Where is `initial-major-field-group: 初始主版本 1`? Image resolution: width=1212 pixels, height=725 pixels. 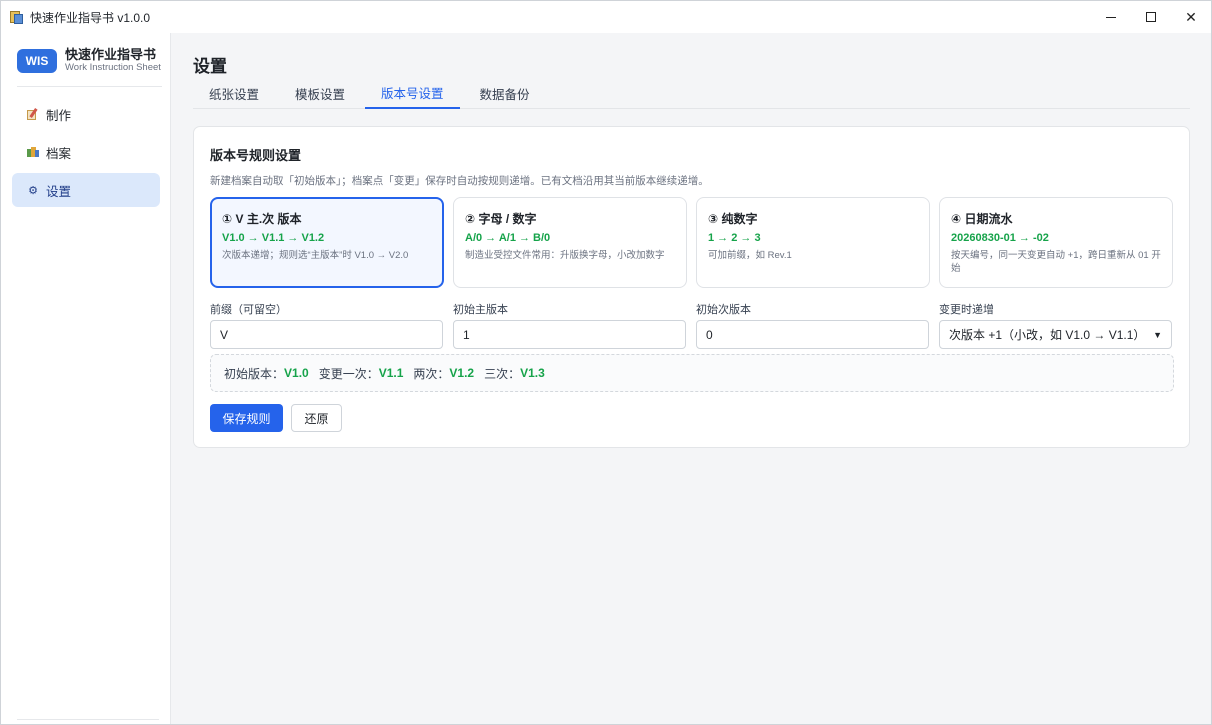 initial-major-field-group: 初始主版本 1 is located at coordinates (569, 325).